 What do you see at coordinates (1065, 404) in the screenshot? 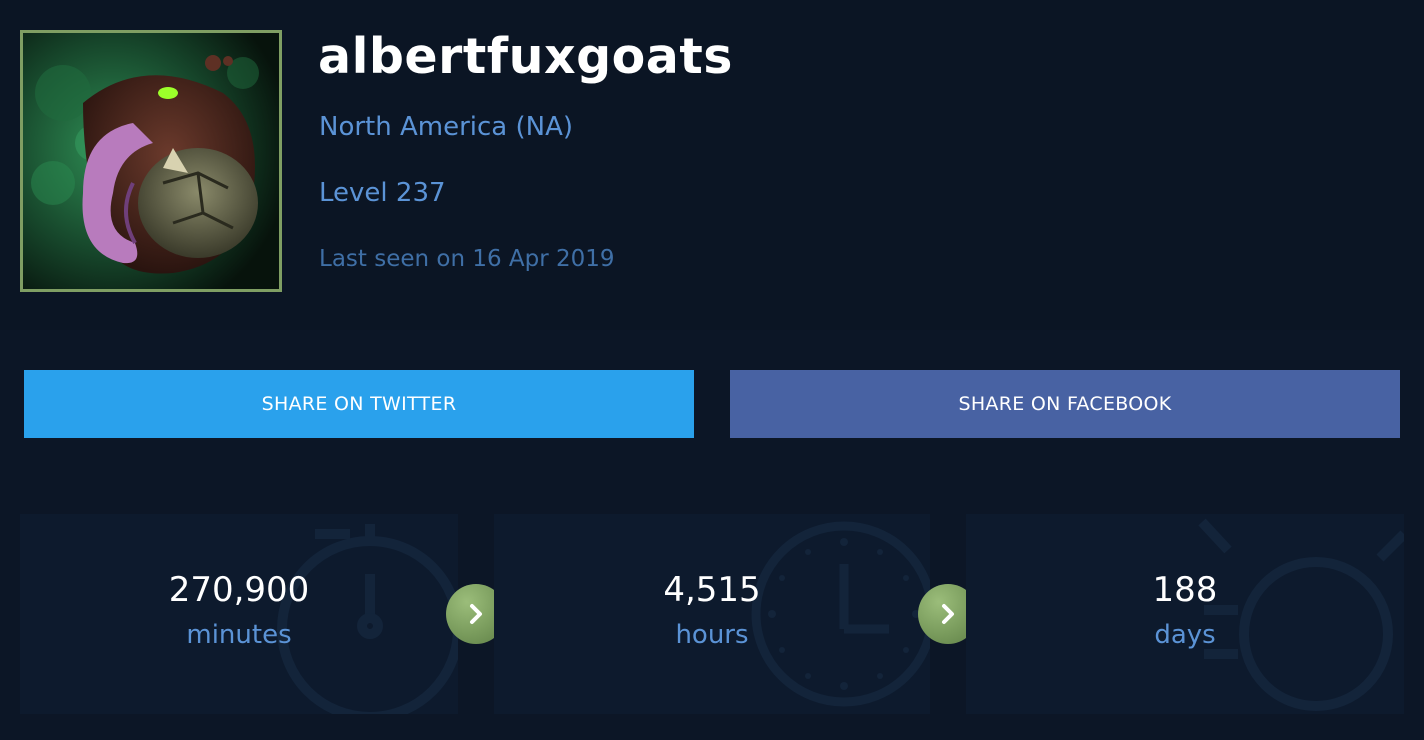
I see `share-facebook-button: SHARE ON FACEBOOK` at bounding box center [1065, 404].